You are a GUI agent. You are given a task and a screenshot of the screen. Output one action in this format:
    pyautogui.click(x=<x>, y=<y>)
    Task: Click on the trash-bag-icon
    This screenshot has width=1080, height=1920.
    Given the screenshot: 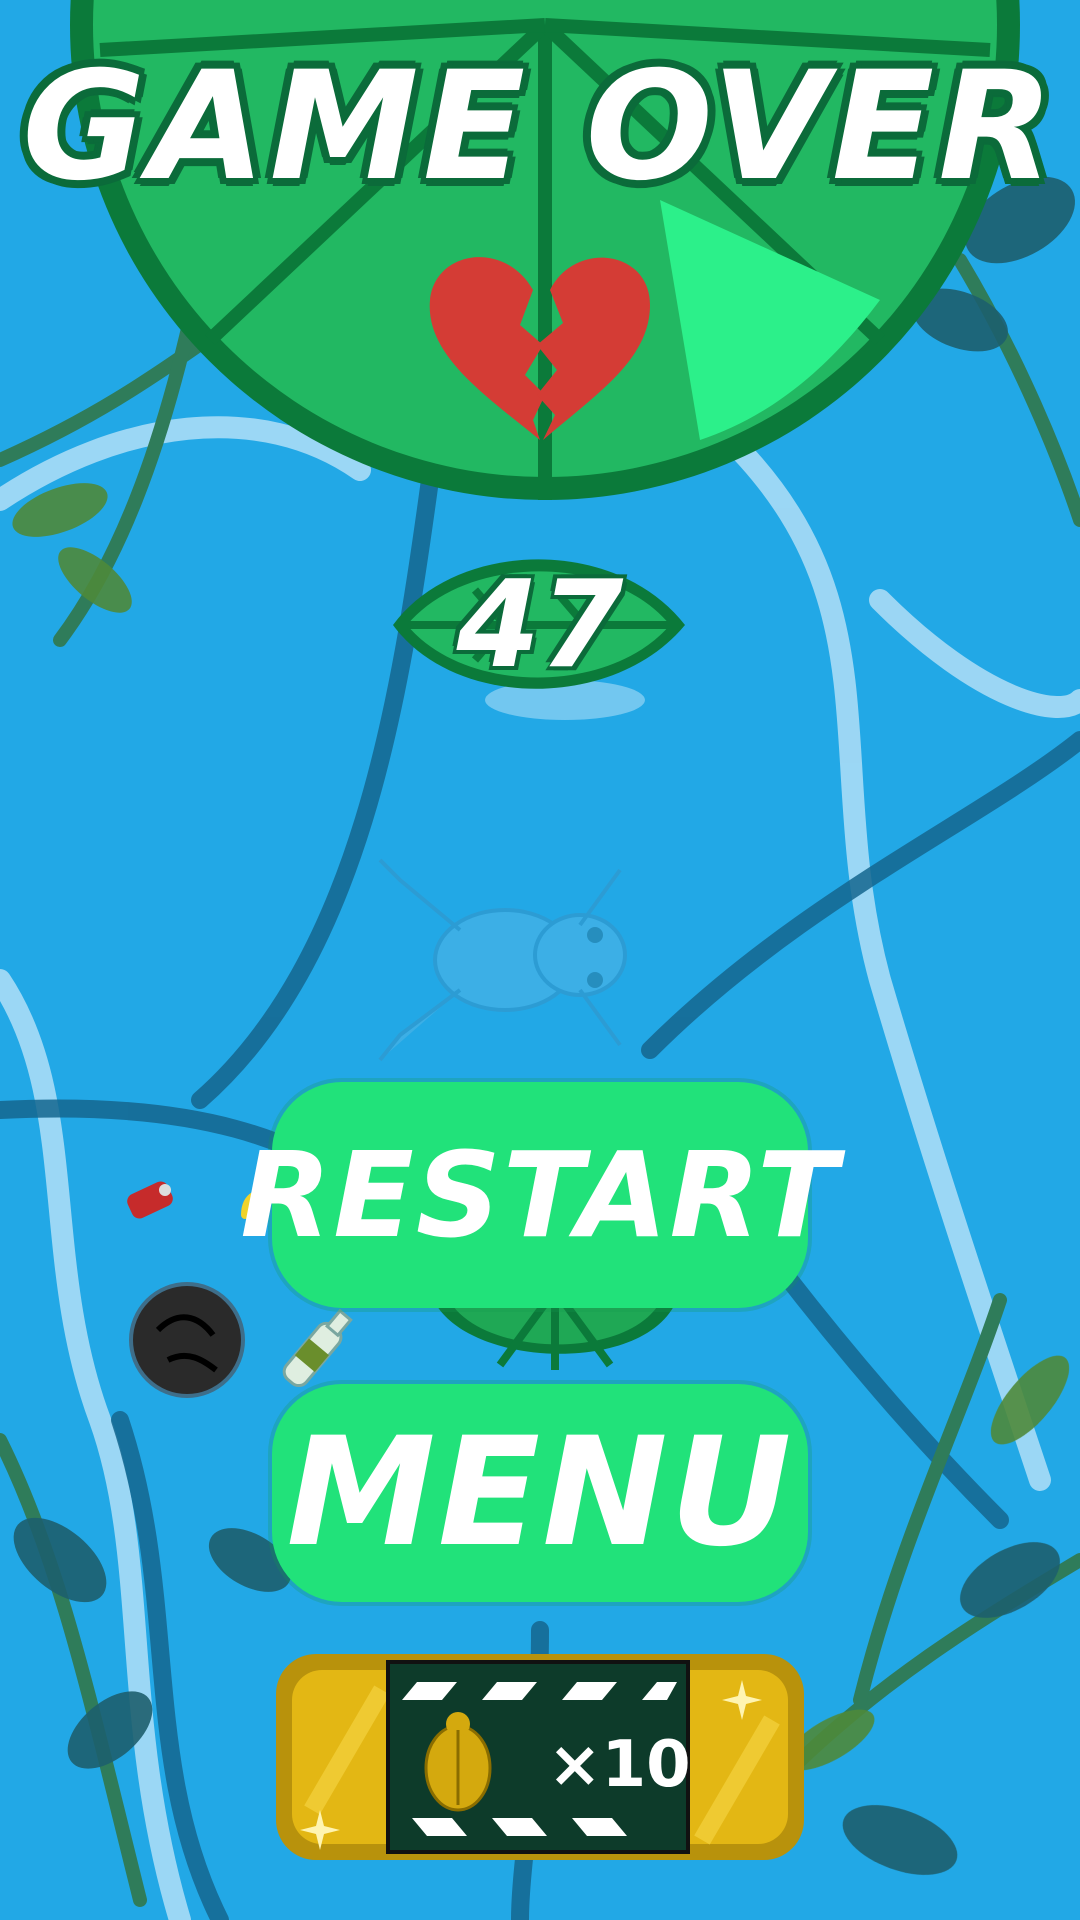 What is the action you would take?
    pyautogui.click(x=187, y=1340)
    